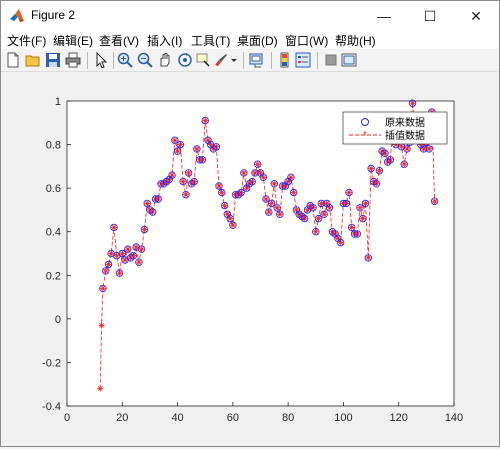  What do you see at coordinates (233, 418) in the screenshot?
I see `x-tick-label: 60` at bounding box center [233, 418].